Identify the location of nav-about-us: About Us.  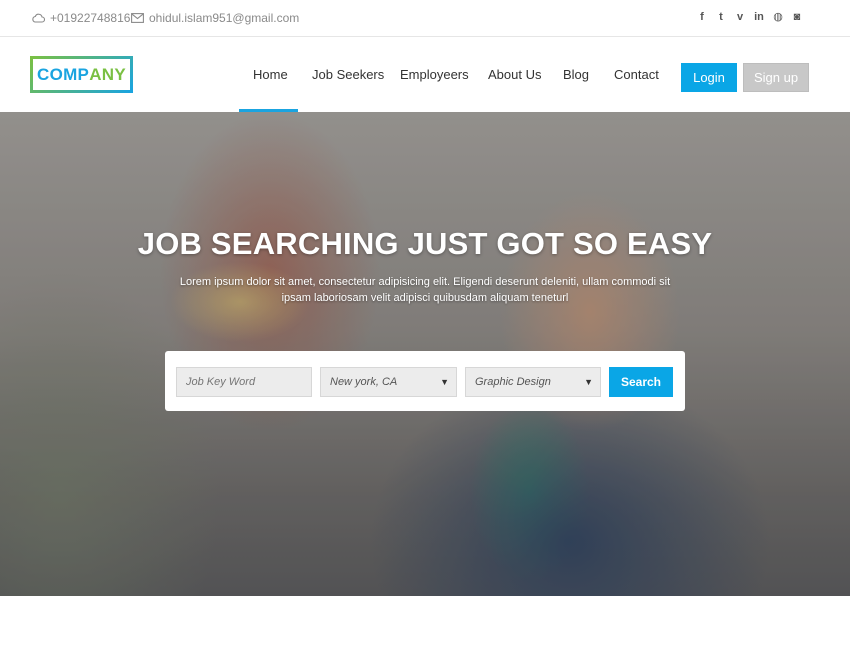
(514, 74).